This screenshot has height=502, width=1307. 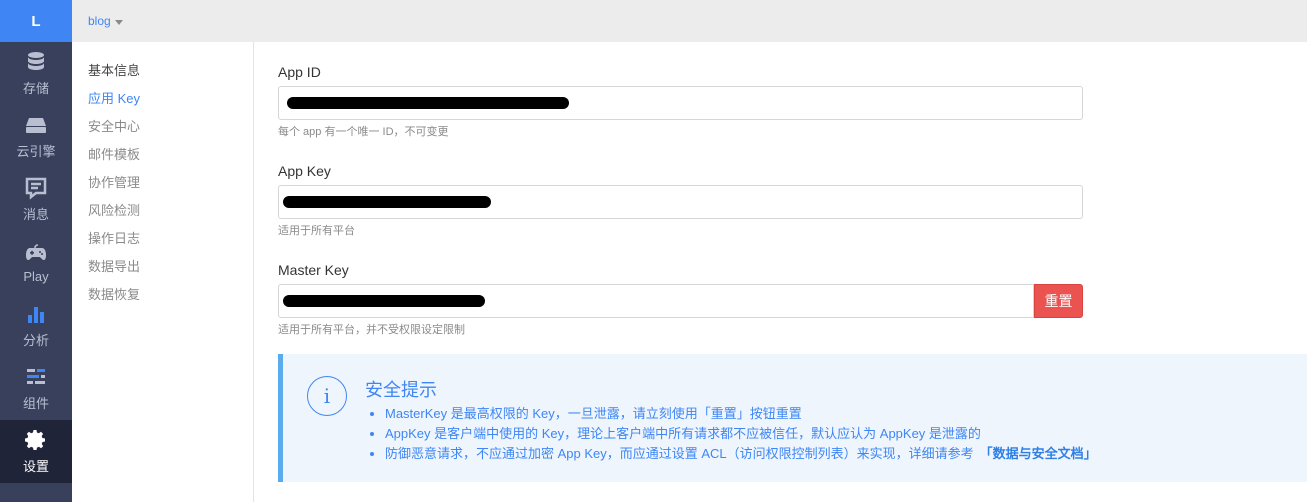 I want to click on rail-item-label: 消息, so click(x=35, y=214).